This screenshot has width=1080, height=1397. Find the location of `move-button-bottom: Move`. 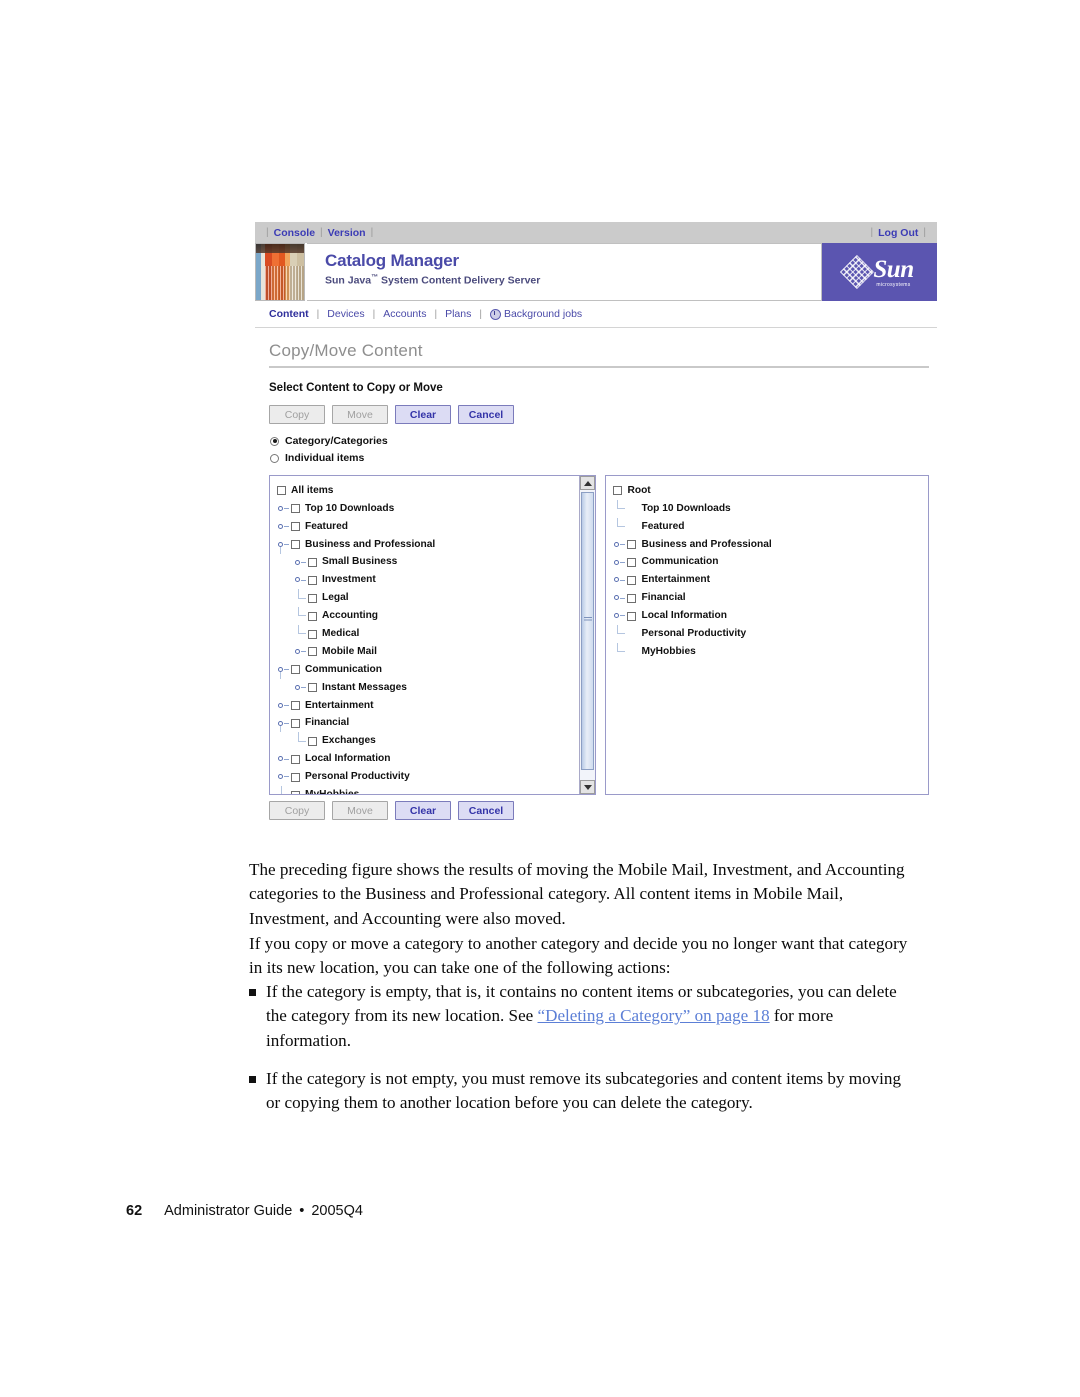

move-button-bottom: Move is located at coordinates (360, 810).